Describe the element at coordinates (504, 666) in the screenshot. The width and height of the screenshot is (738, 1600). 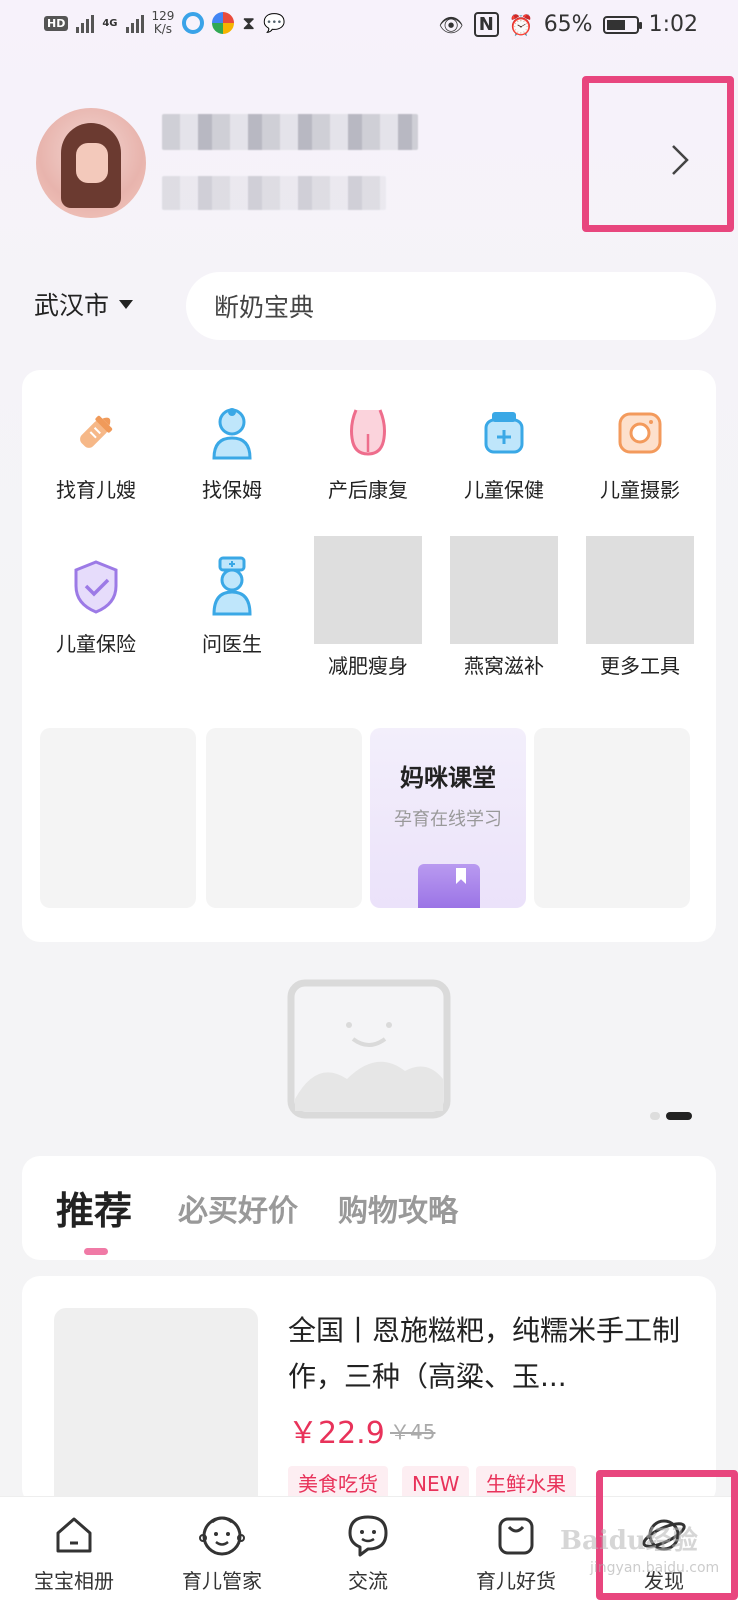
I see `tool-label: 燕窝滋补` at that location.